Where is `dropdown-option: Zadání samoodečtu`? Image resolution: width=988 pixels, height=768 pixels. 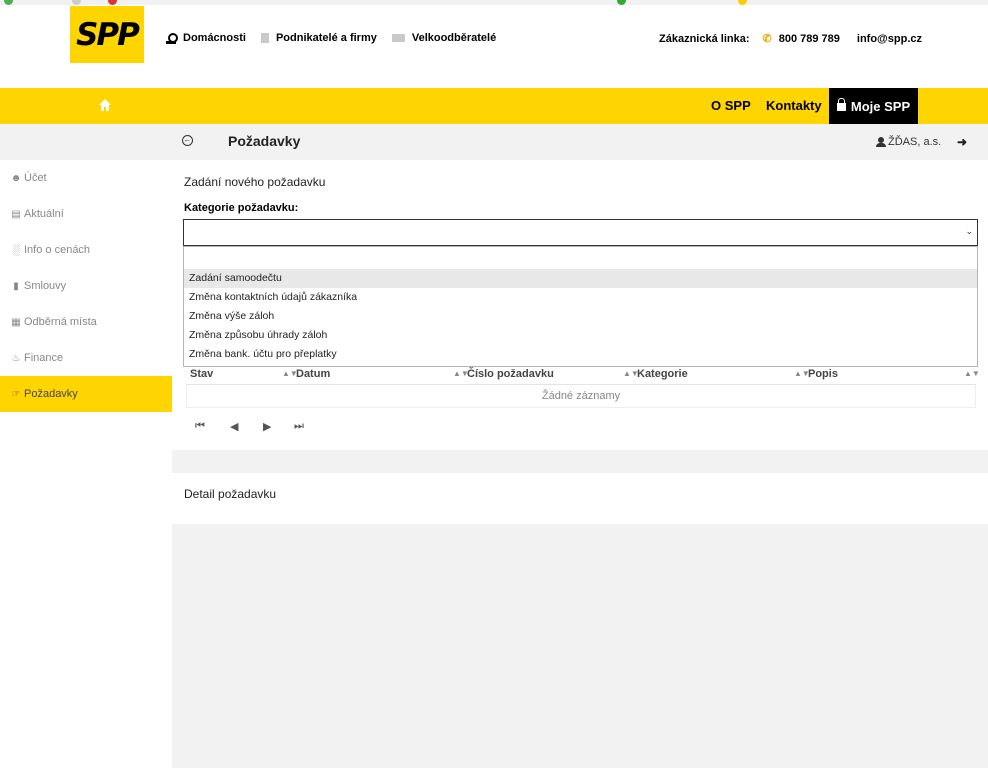
dropdown-option: Zadání samoodečtu is located at coordinates (580, 278).